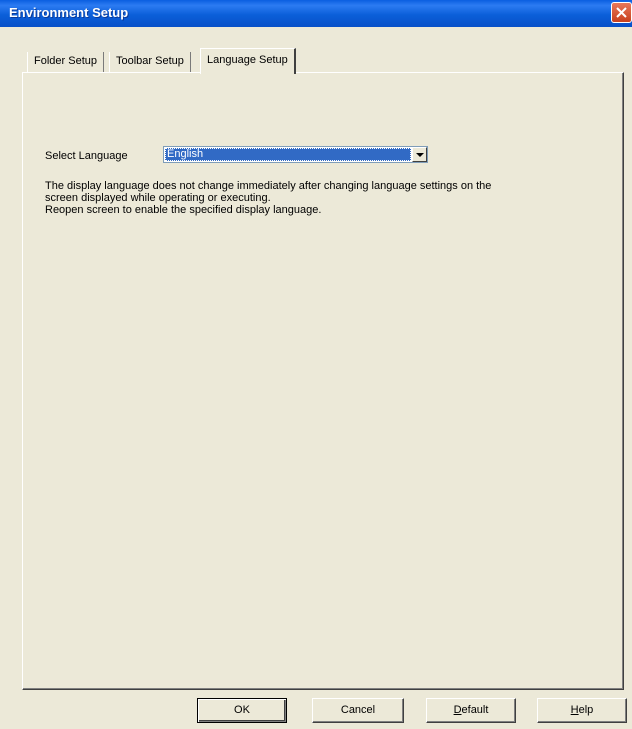 Image resolution: width=632 pixels, height=729 pixels. What do you see at coordinates (248, 61) in the screenshot?
I see `tab-language-setup: Language Setup` at bounding box center [248, 61].